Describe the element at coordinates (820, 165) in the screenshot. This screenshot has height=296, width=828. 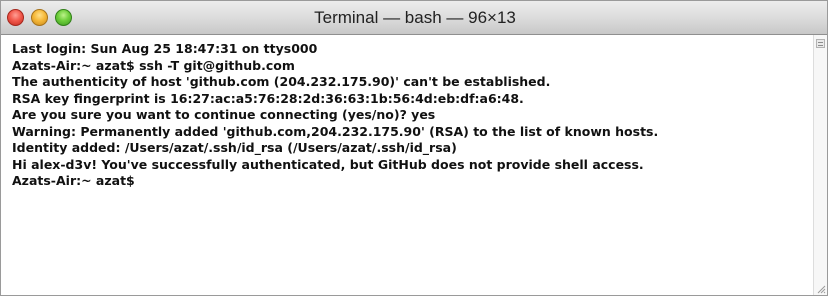
I see `vertical-scrollbar` at that location.